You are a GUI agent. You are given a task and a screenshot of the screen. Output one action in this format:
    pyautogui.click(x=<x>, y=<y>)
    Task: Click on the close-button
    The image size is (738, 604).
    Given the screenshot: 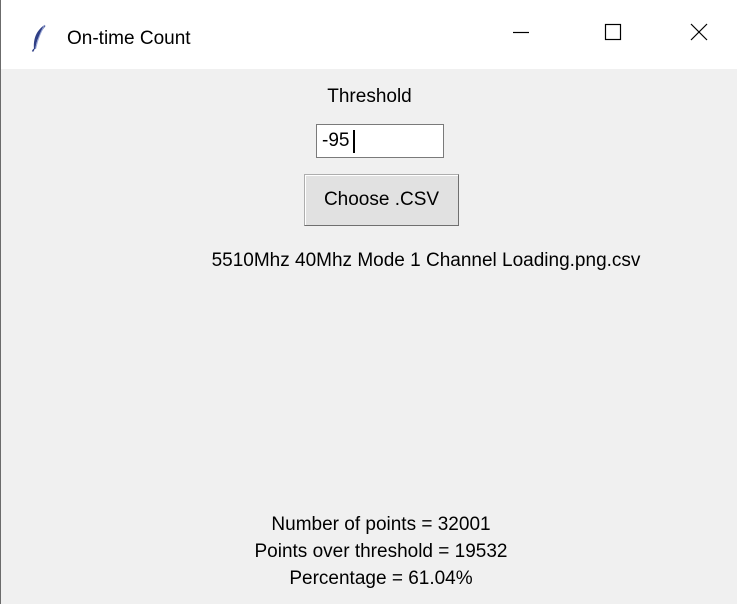 What is the action you would take?
    pyautogui.click(x=698, y=34)
    